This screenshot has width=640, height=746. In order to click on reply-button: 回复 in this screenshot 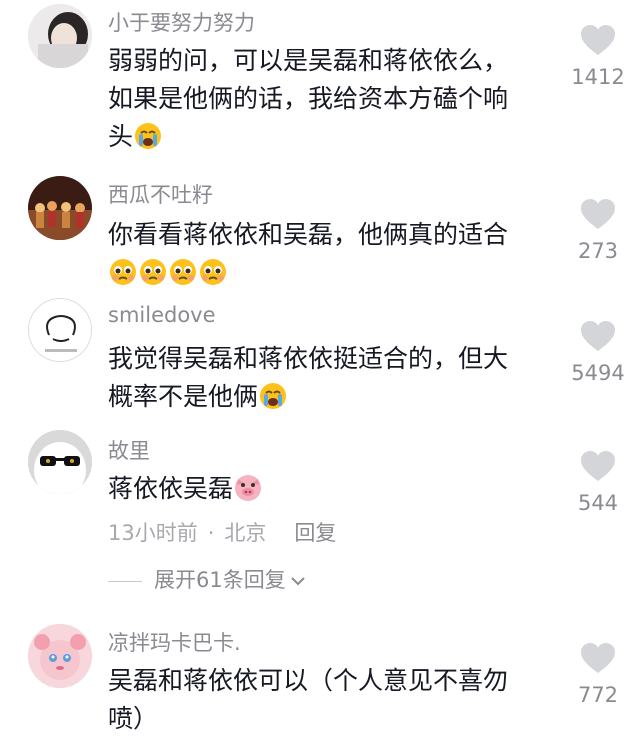, I will do `click(315, 533)`.